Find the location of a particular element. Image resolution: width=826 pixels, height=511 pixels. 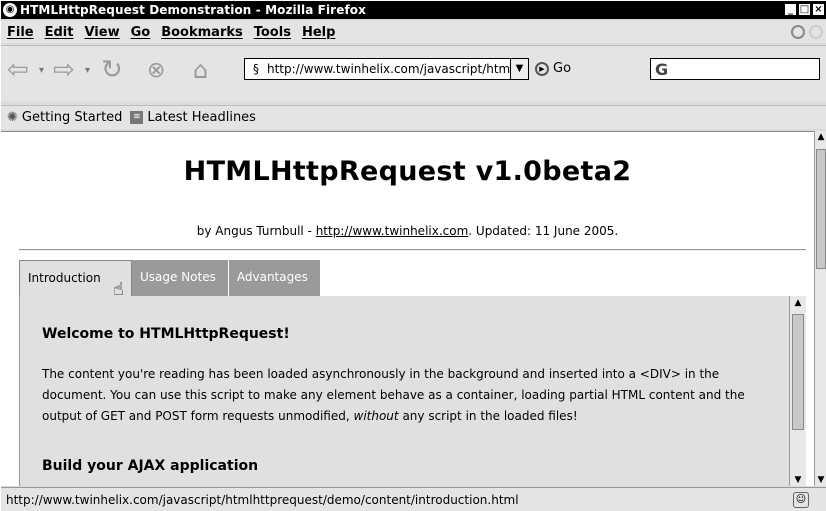

panel-scrollbar: ▲ ▼ is located at coordinates (797, 391).